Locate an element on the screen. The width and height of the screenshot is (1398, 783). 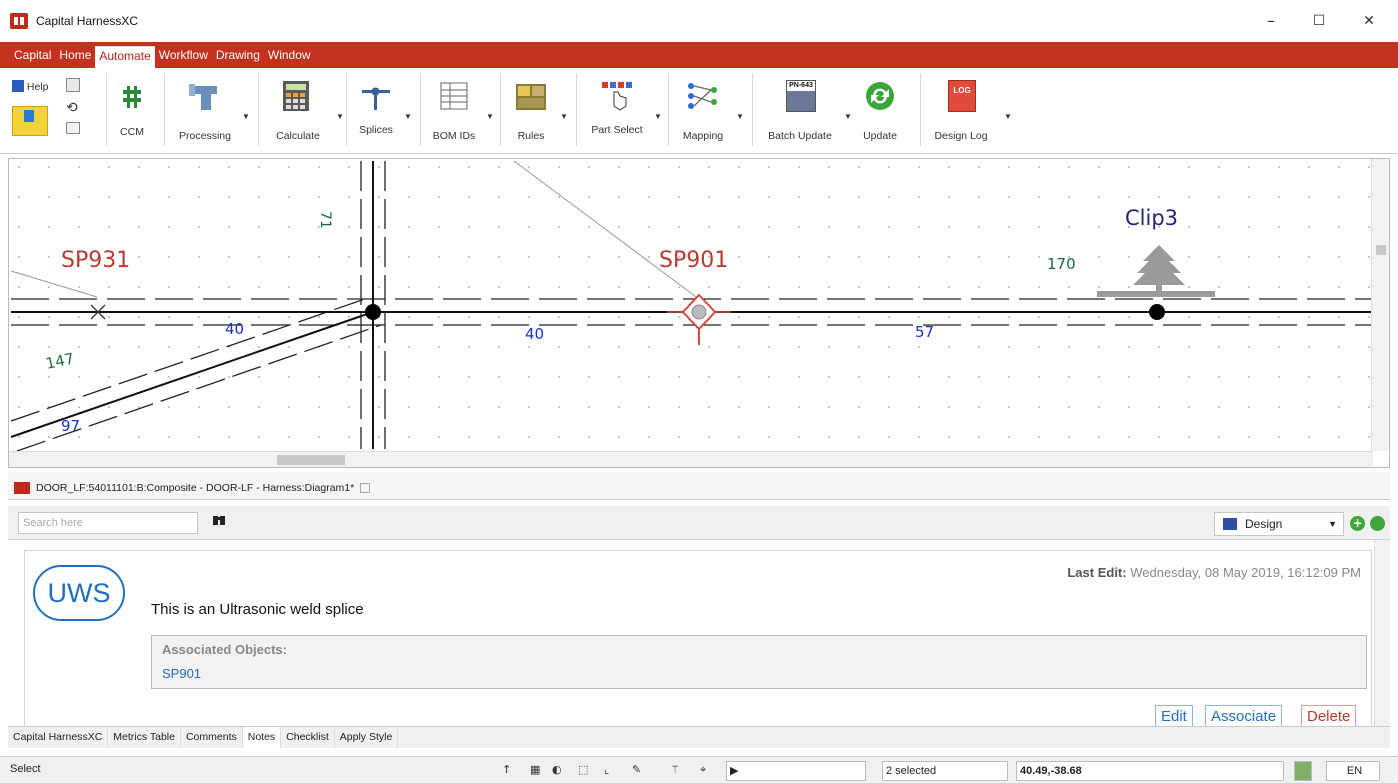
ccm-button: CCM is located at coordinates (132, 111).